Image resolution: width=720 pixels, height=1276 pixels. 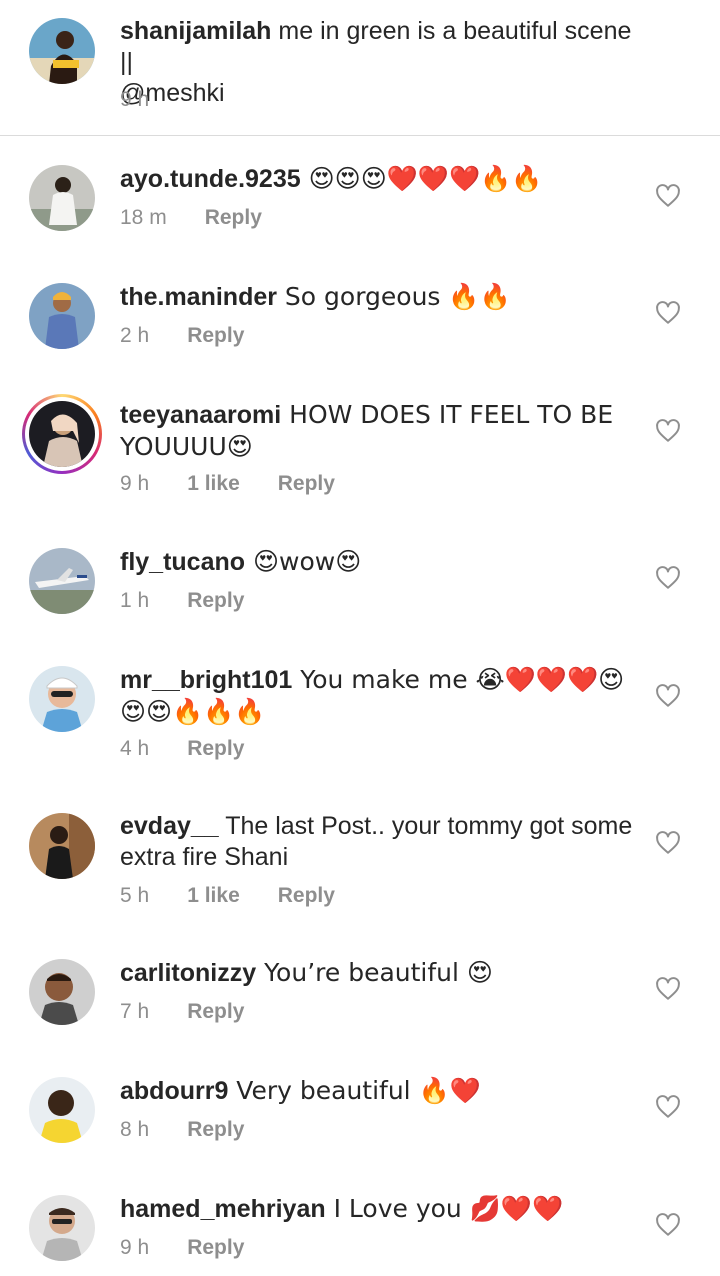 What do you see at coordinates (135, 895) in the screenshot?
I see `timestamp: 5 h` at bounding box center [135, 895].